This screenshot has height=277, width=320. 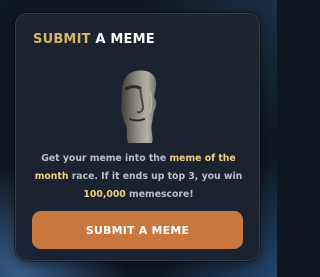 I want to click on description-text-2: race. If it ends up top 3, you win, so click(x=155, y=176).